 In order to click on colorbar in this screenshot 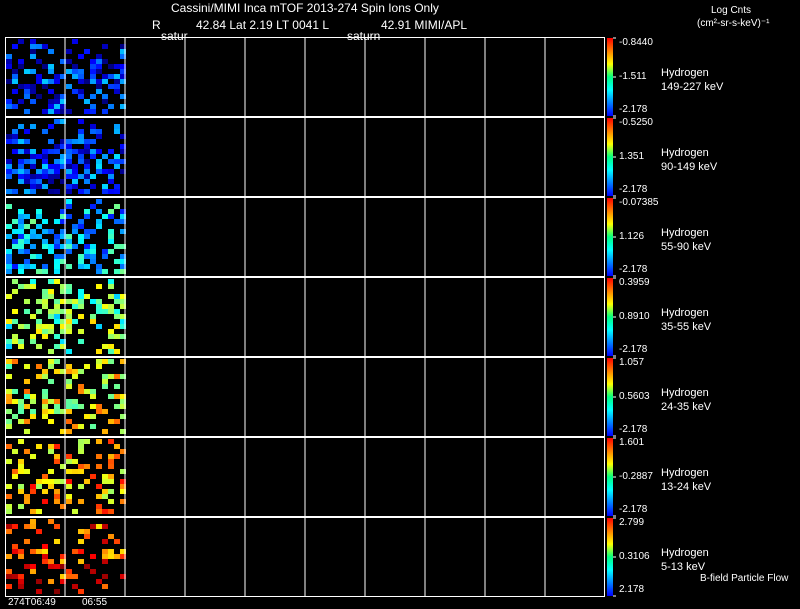, I will do `click(610, 237)`.